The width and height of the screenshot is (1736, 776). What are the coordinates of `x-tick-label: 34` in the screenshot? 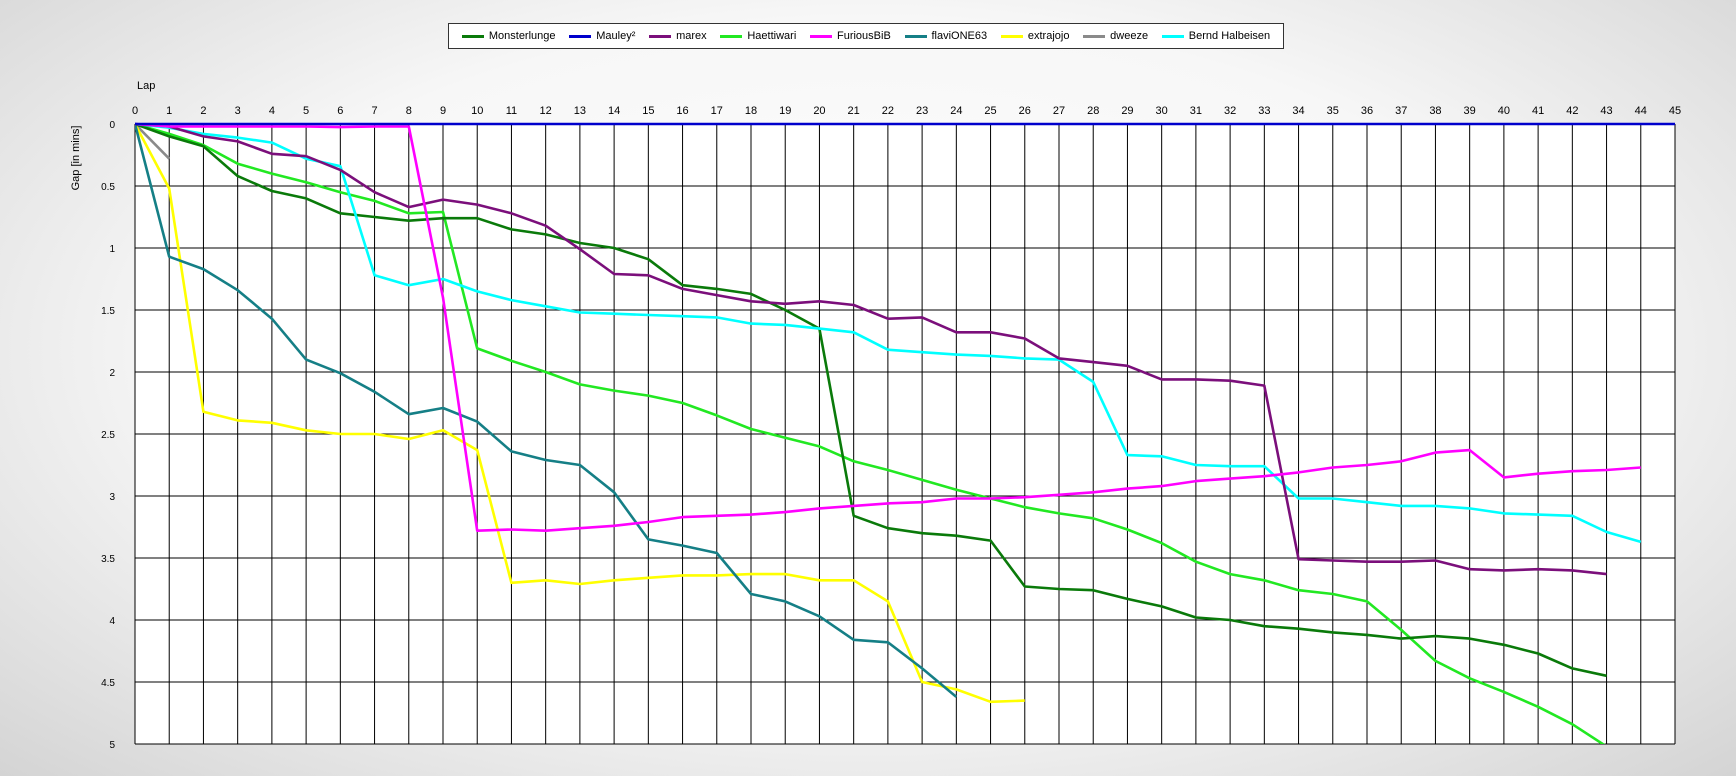 It's located at (1298, 111).